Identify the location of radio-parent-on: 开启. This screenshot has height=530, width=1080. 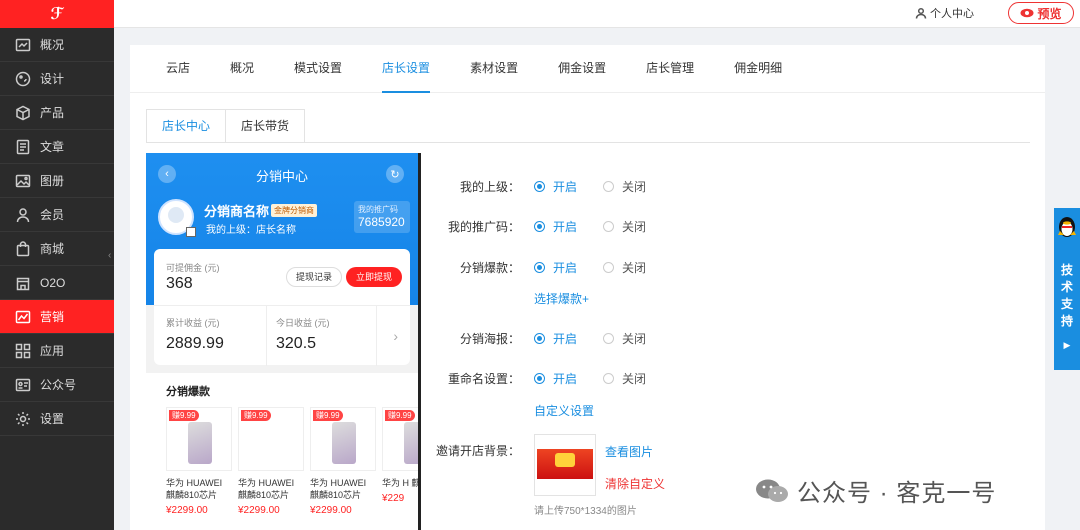
(555, 186).